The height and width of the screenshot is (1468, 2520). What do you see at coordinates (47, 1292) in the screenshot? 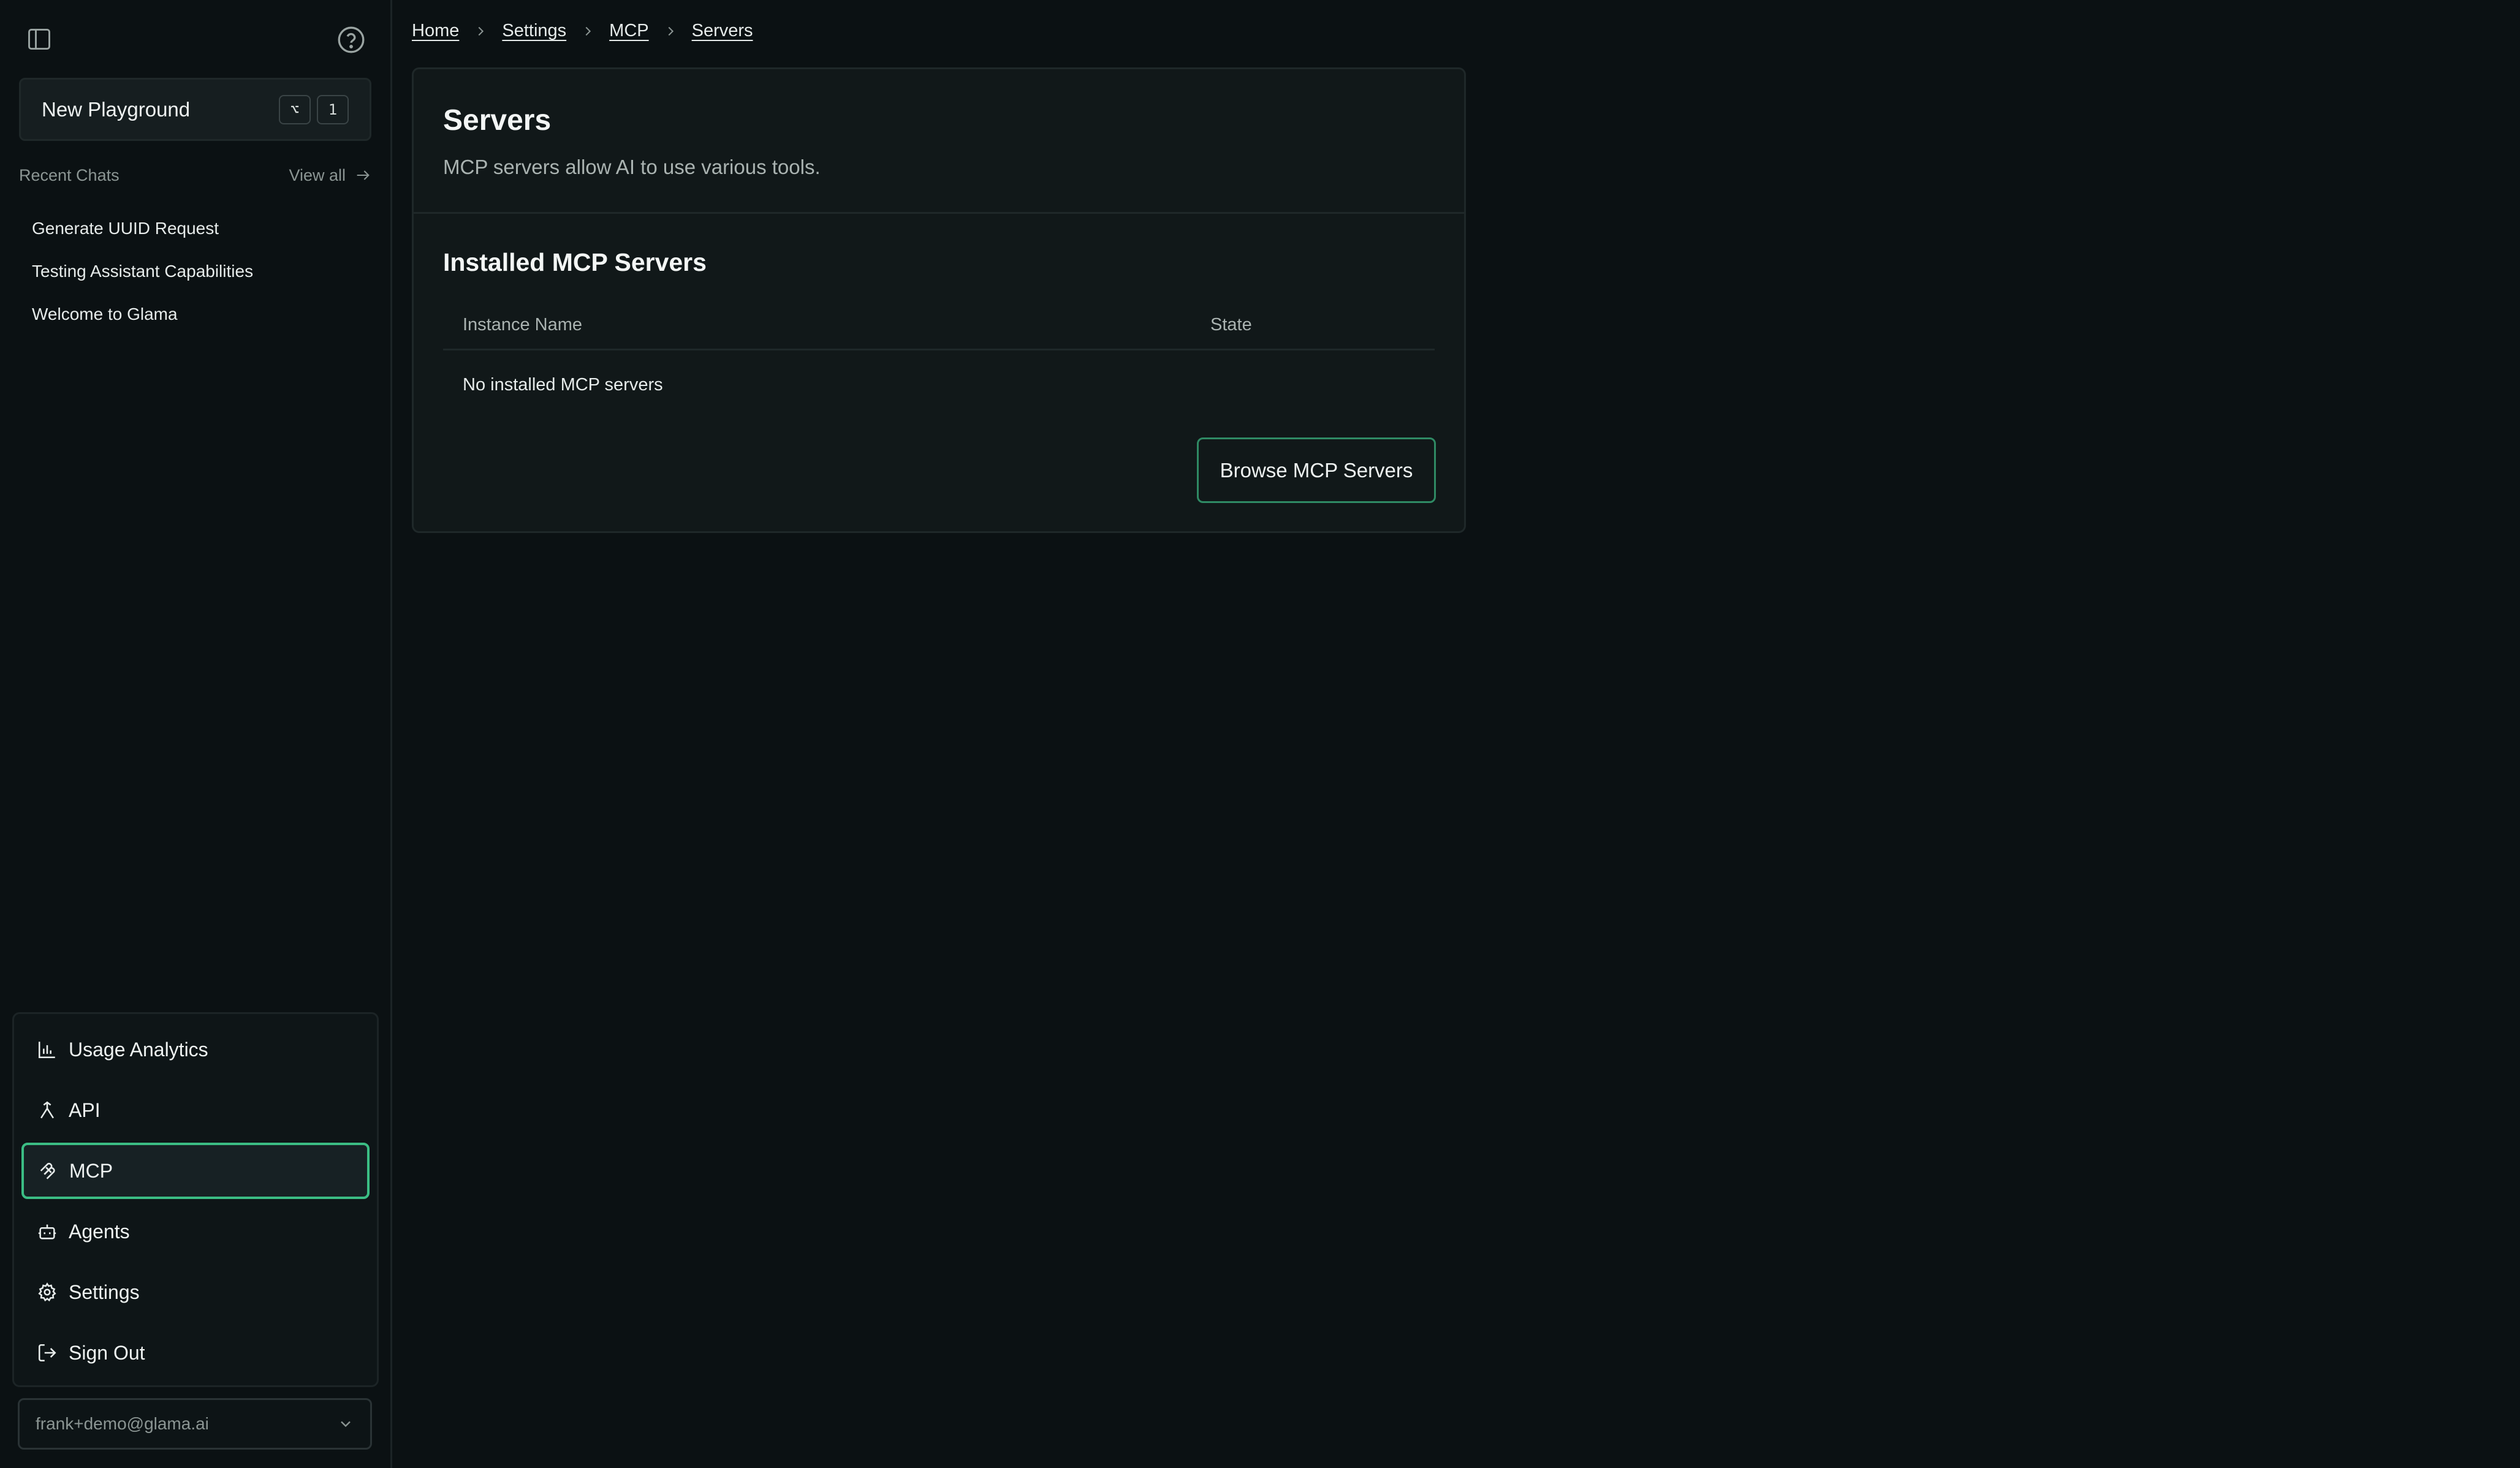
I see `gear-icon` at bounding box center [47, 1292].